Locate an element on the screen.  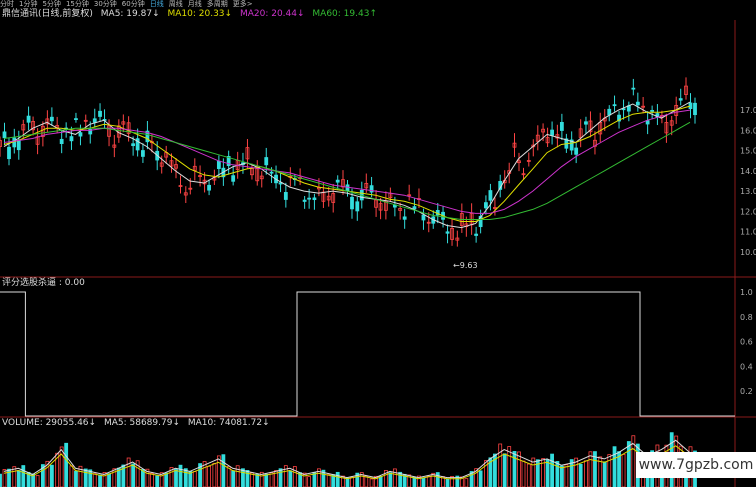
indicator-axis-label: 0.4 is located at coordinates (746, 366).